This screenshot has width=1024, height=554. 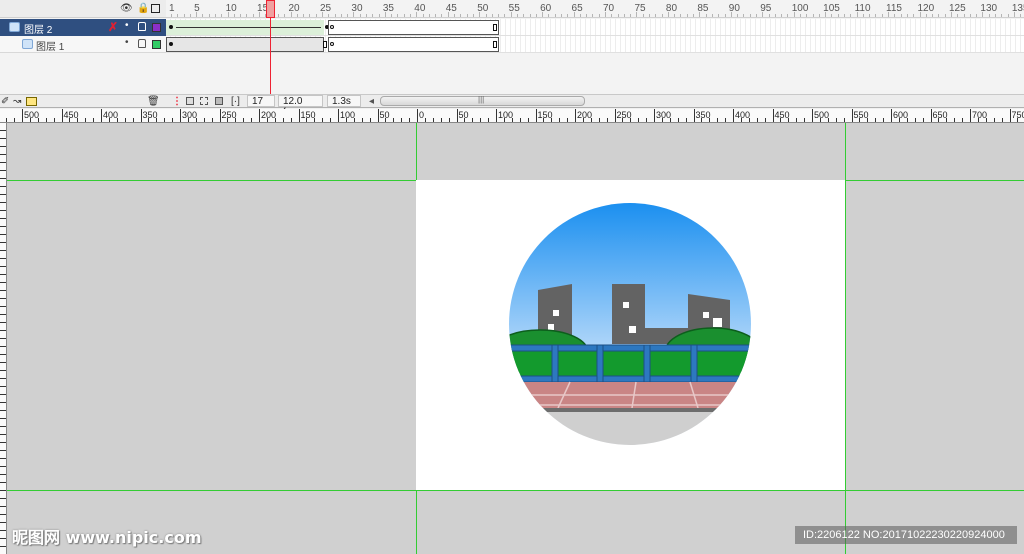 What do you see at coordinates (482, 100) in the screenshot?
I see `timeline-scrollbar: |||` at bounding box center [482, 100].